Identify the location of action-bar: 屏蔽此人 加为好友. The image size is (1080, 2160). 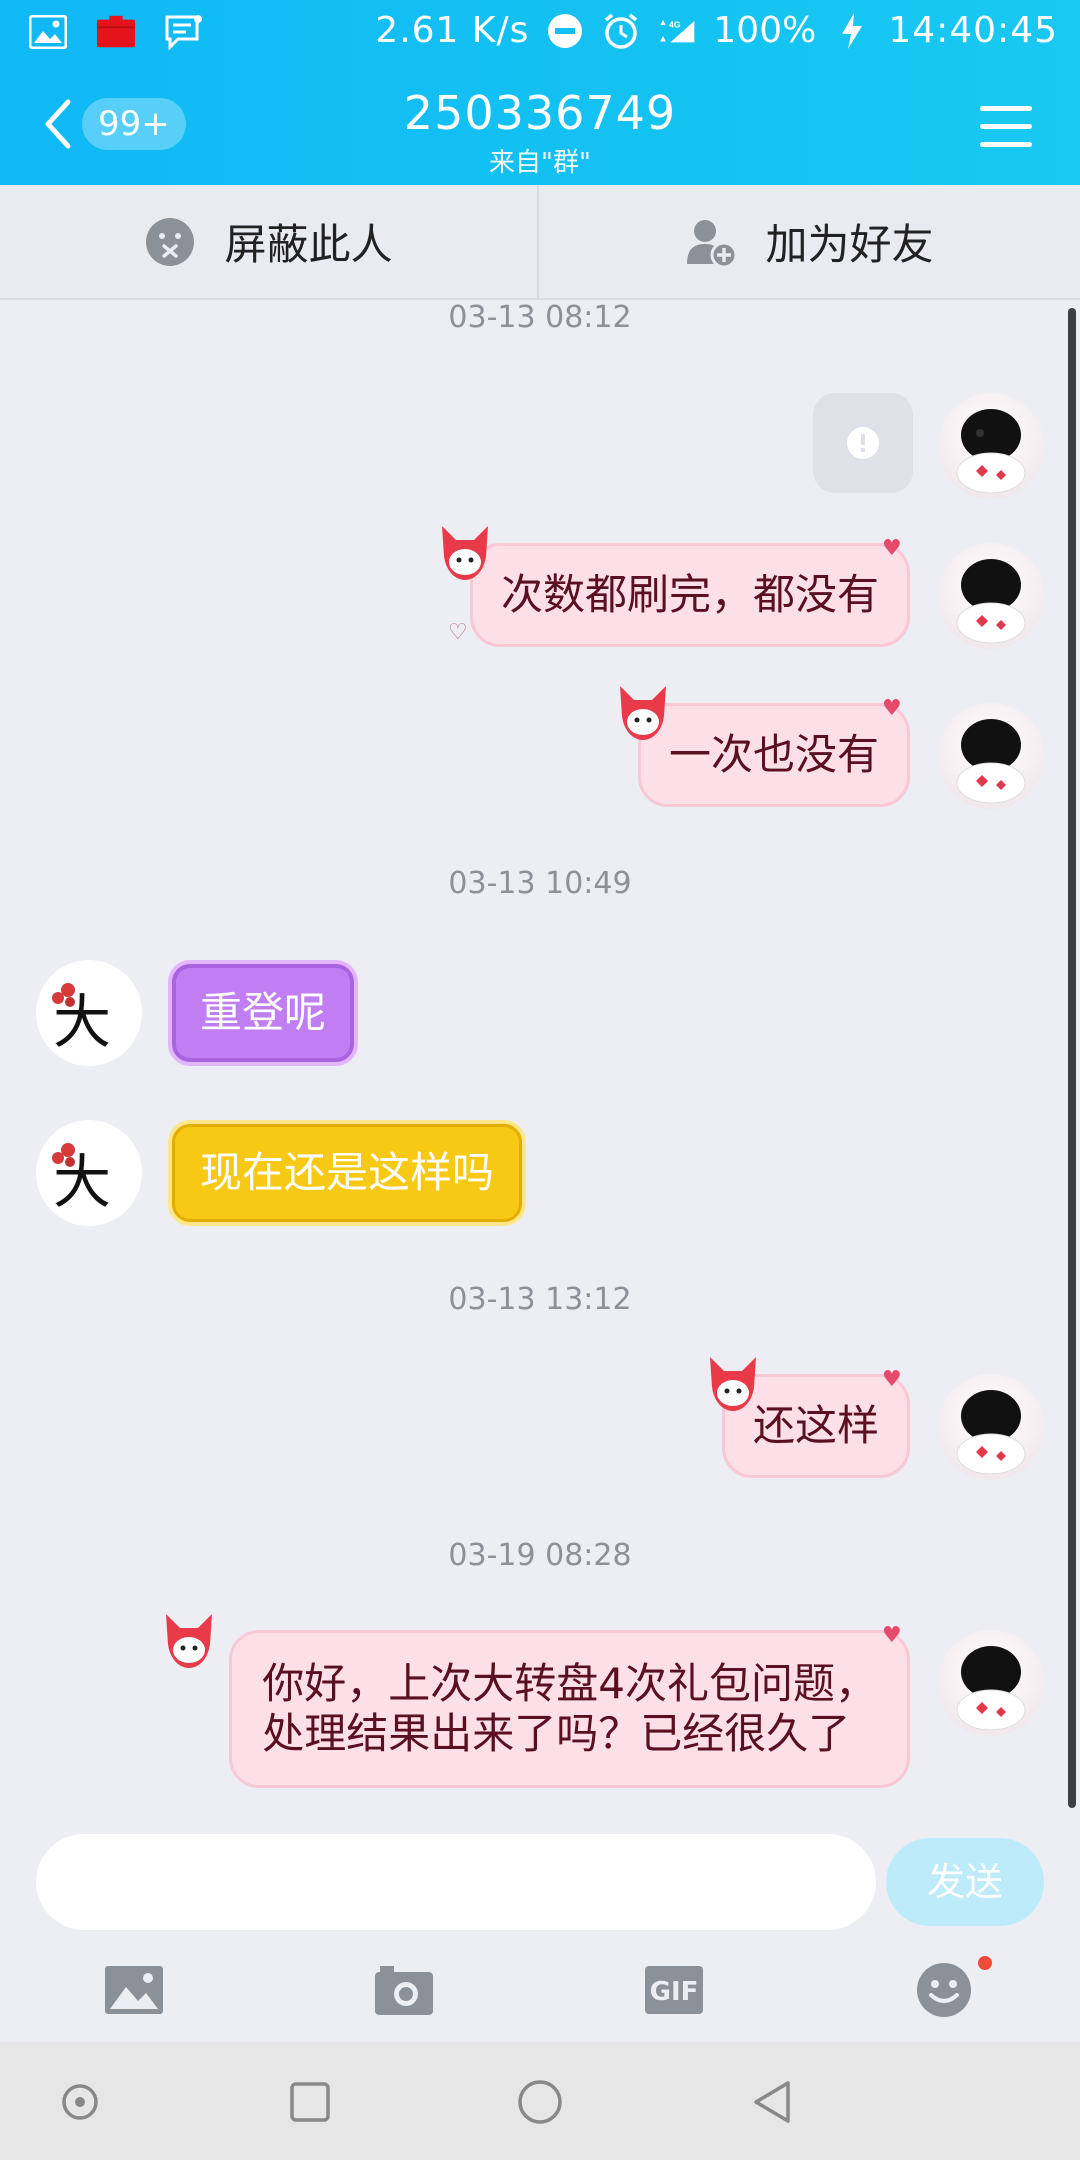
(540, 242).